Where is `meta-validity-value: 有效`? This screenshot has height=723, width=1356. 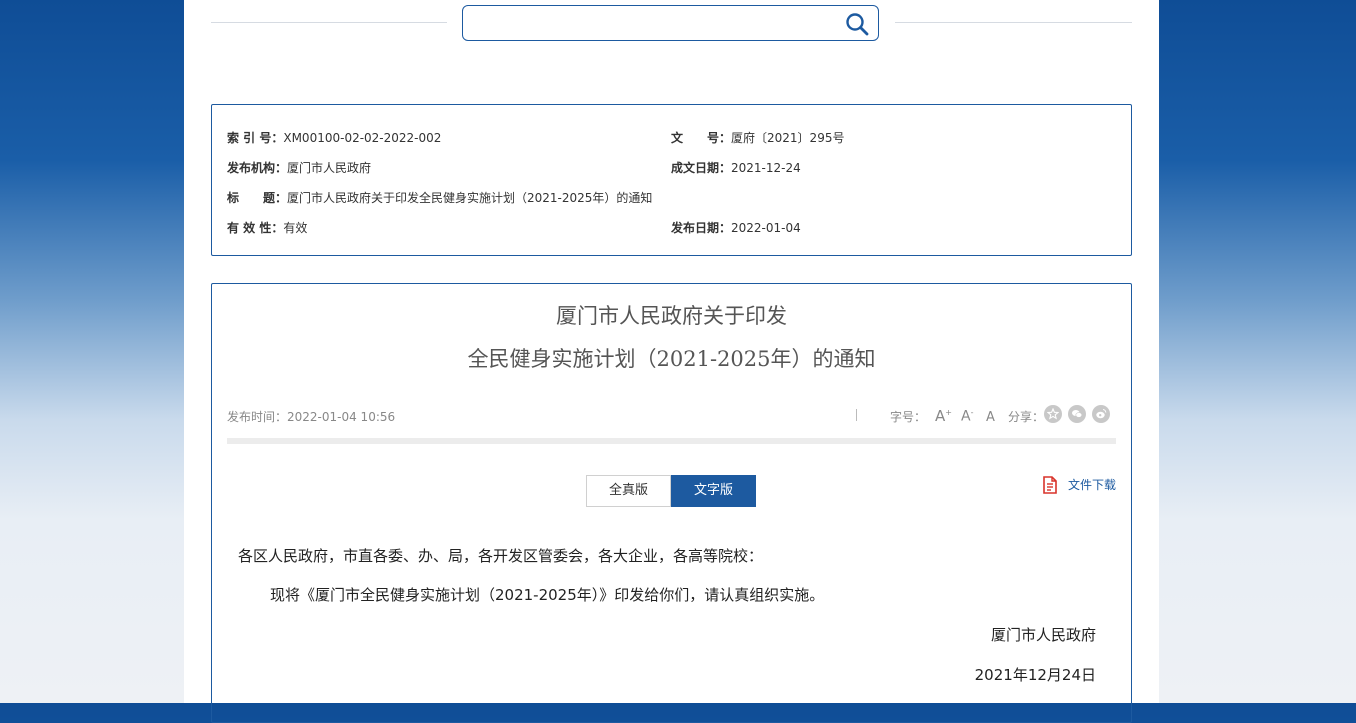 meta-validity-value: 有效 is located at coordinates (295, 228).